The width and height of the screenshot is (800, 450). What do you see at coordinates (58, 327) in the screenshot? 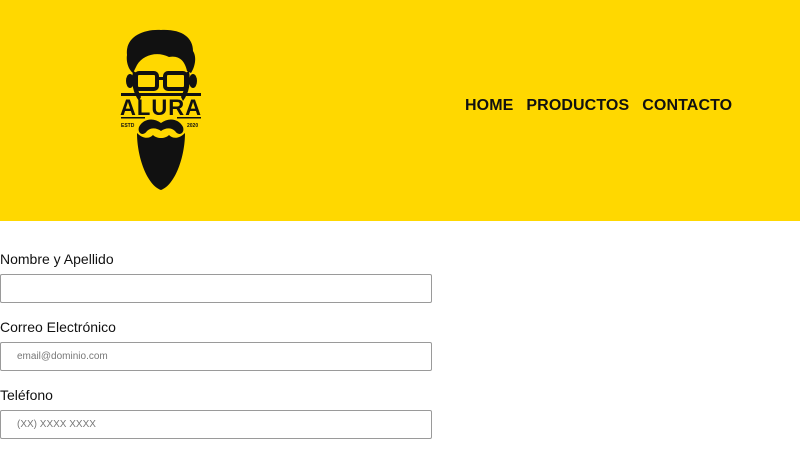
I see `email-label: Correo Electrónico` at bounding box center [58, 327].